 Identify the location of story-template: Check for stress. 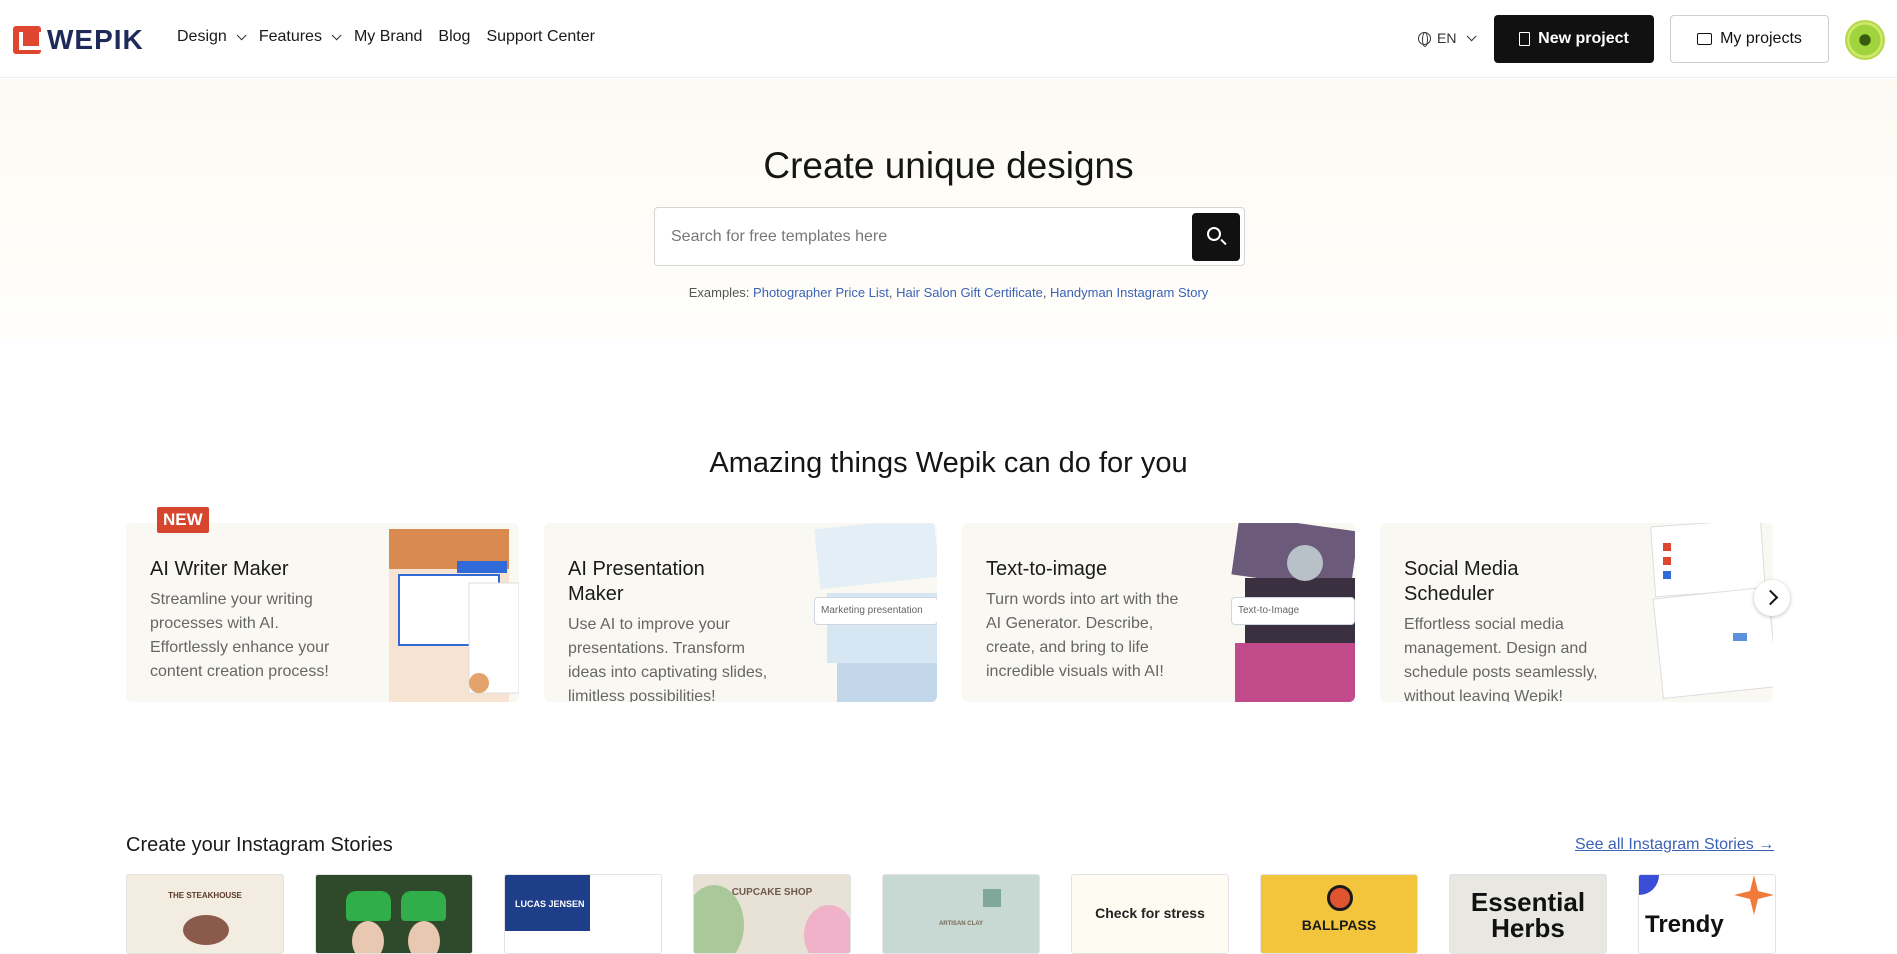
(1150, 914).